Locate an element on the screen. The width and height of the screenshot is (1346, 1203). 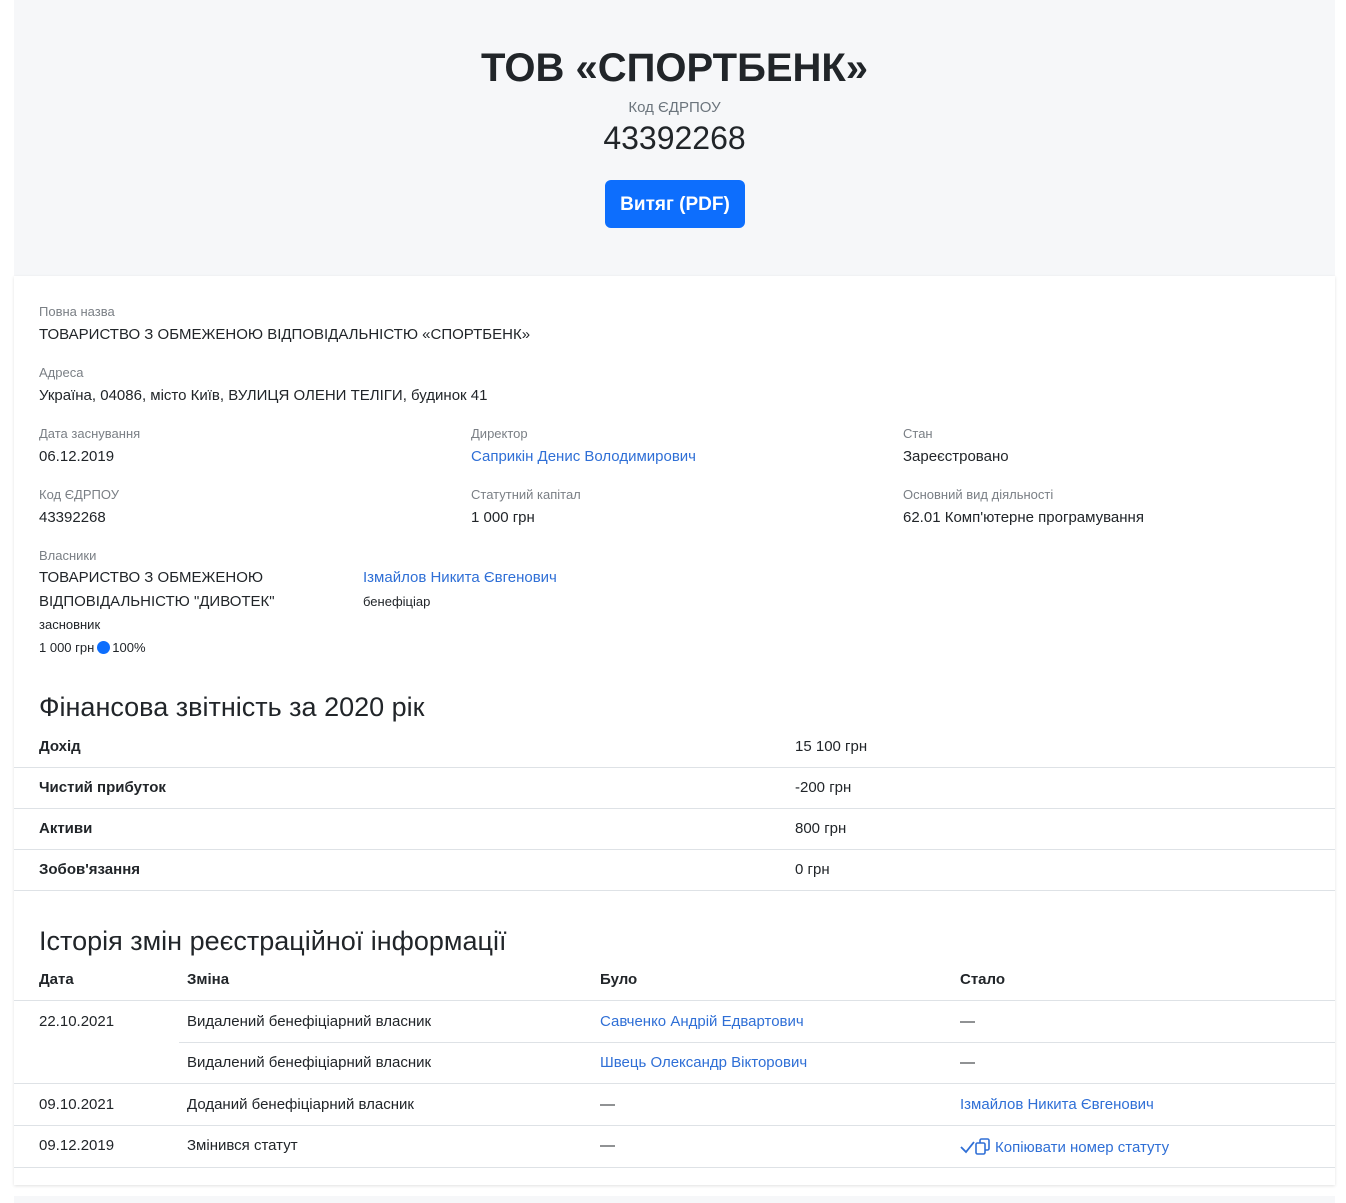
founded-value: 06.12.2019 is located at coordinates (77, 456).